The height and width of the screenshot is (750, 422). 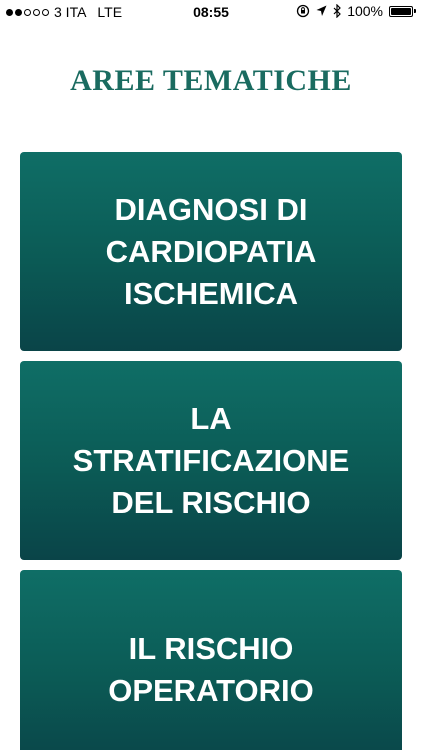 I want to click on battery-percentage: 100%, so click(x=365, y=11).